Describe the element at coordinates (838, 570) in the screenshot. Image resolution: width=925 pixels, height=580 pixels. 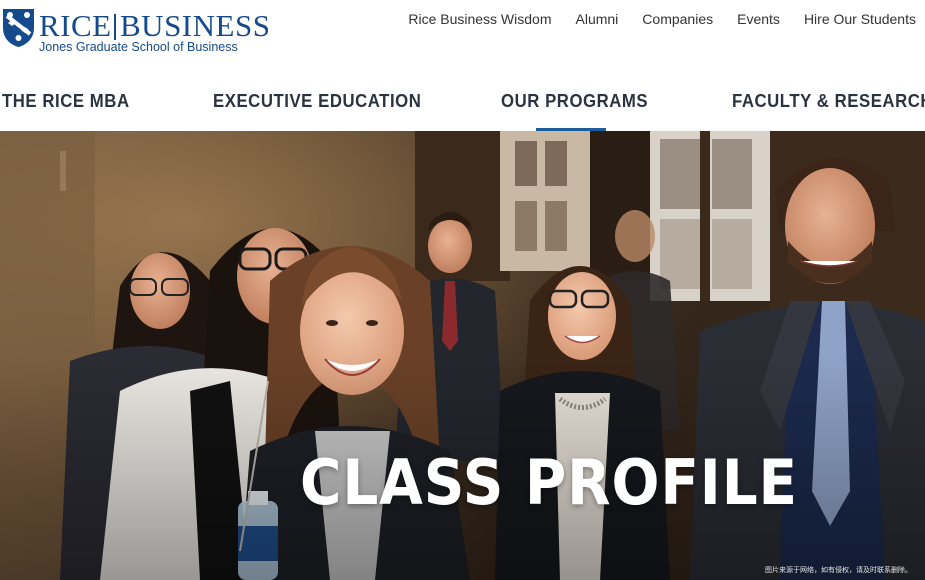
I see `image-watermark: 图片来源于网络，如有侵权，请及时联系删除。` at that location.